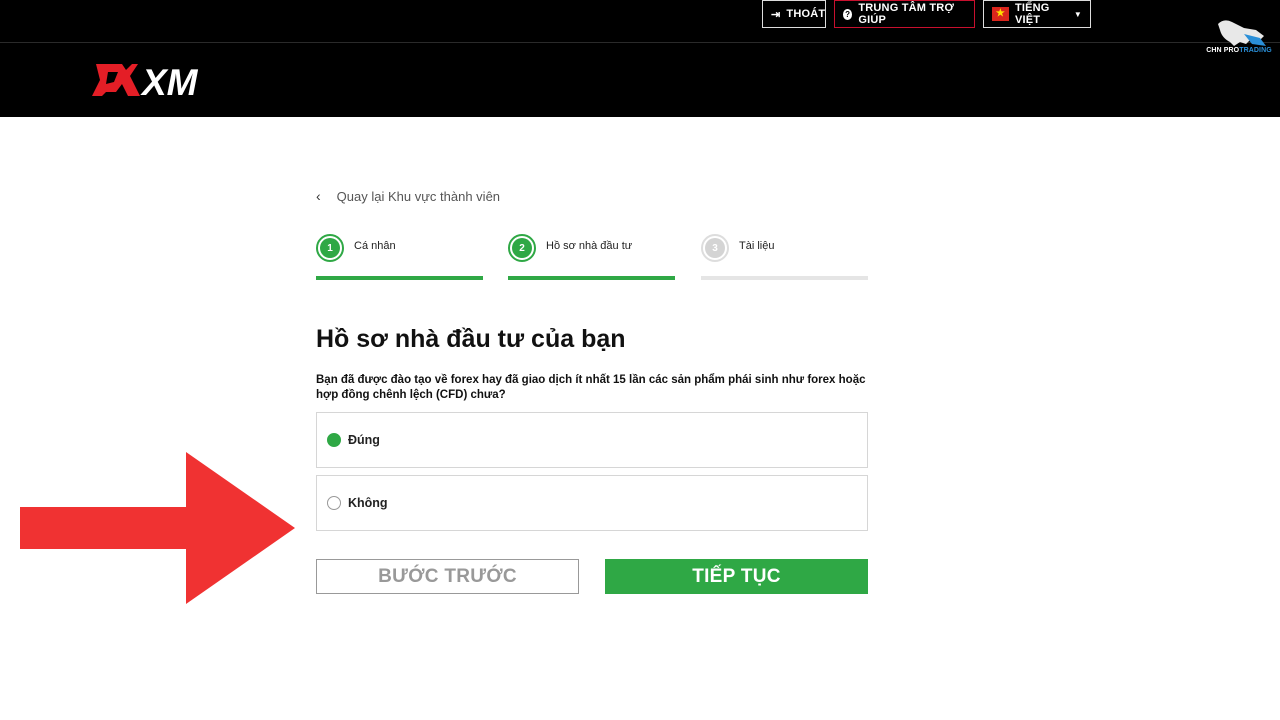  I want to click on logout-button: ⇥ THOÁT, so click(794, 14).